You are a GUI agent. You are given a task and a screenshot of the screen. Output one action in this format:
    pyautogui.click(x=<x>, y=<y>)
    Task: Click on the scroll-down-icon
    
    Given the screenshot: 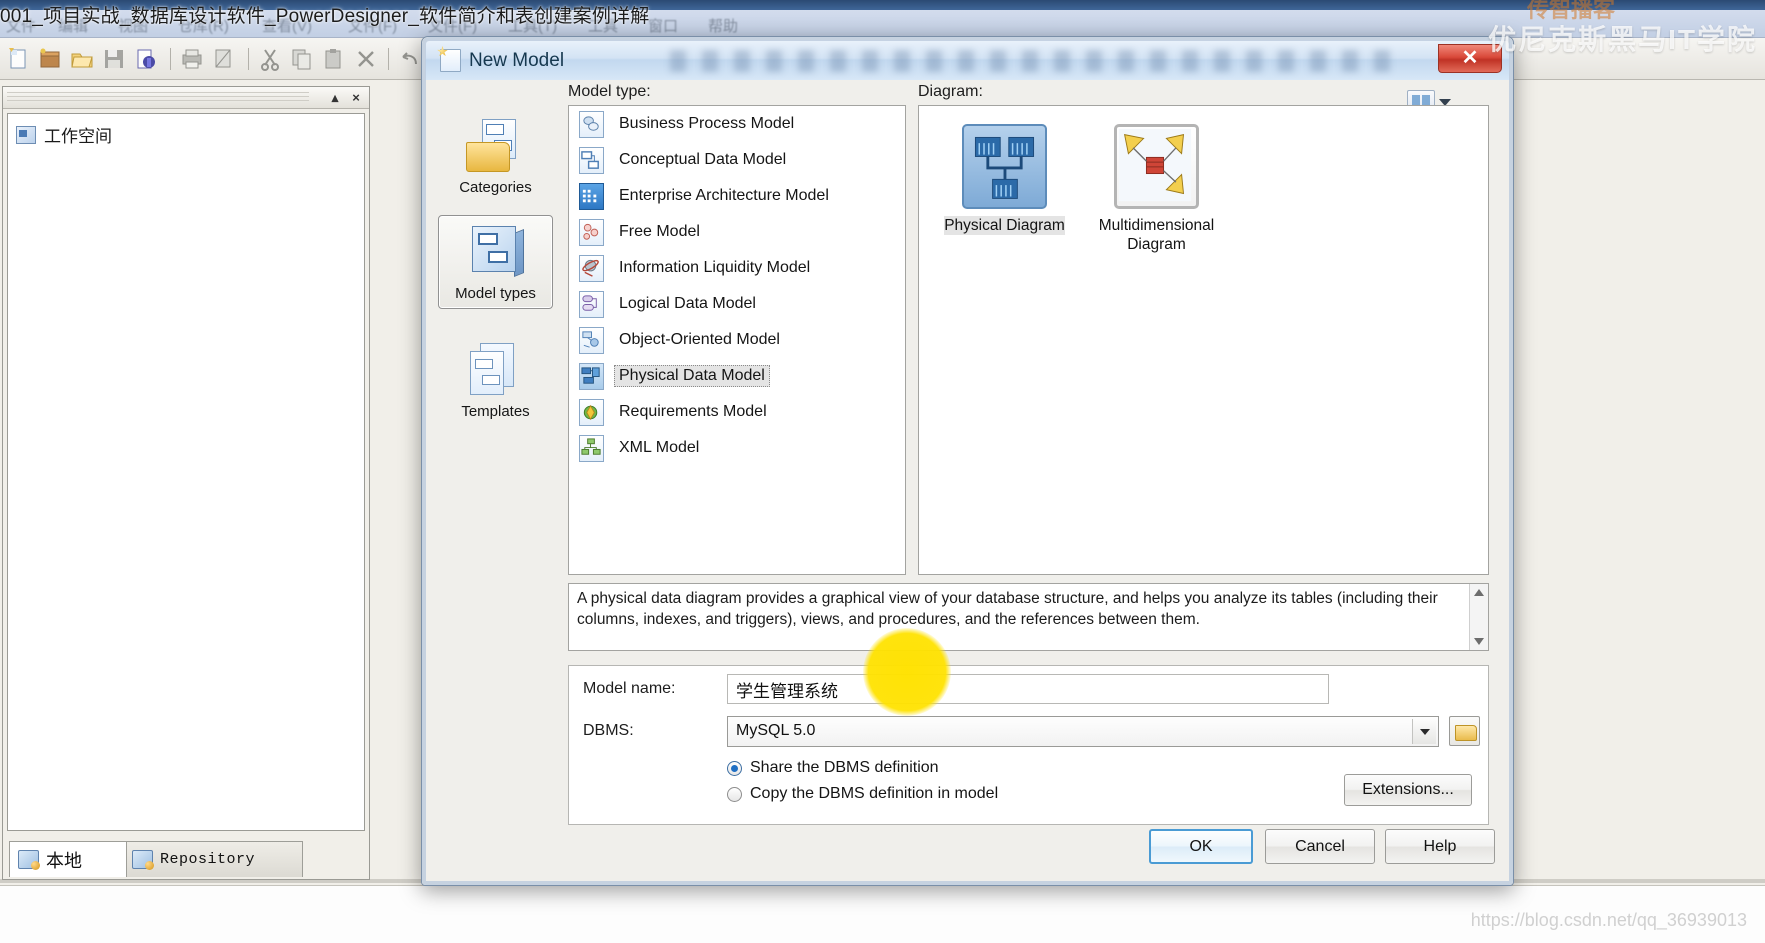 What is the action you would take?
    pyautogui.click(x=1479, y=641)
    